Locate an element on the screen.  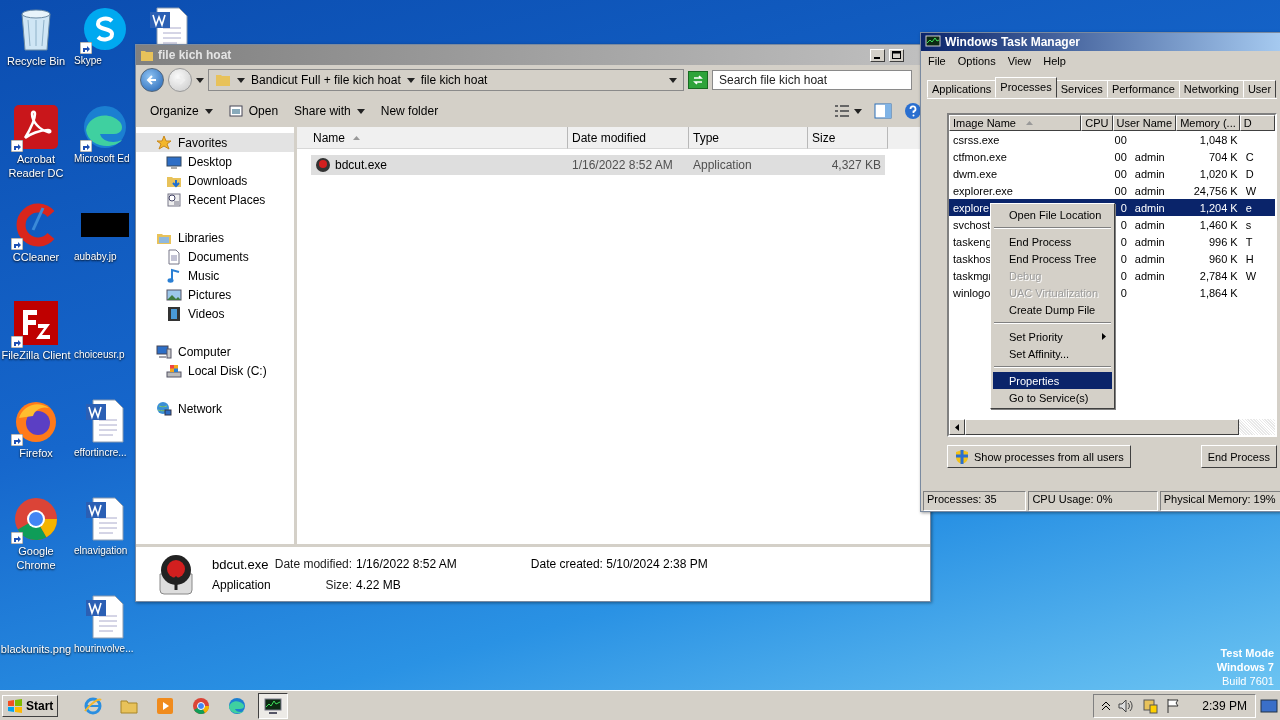
column-header: Name is located at coordinates (432, 138).